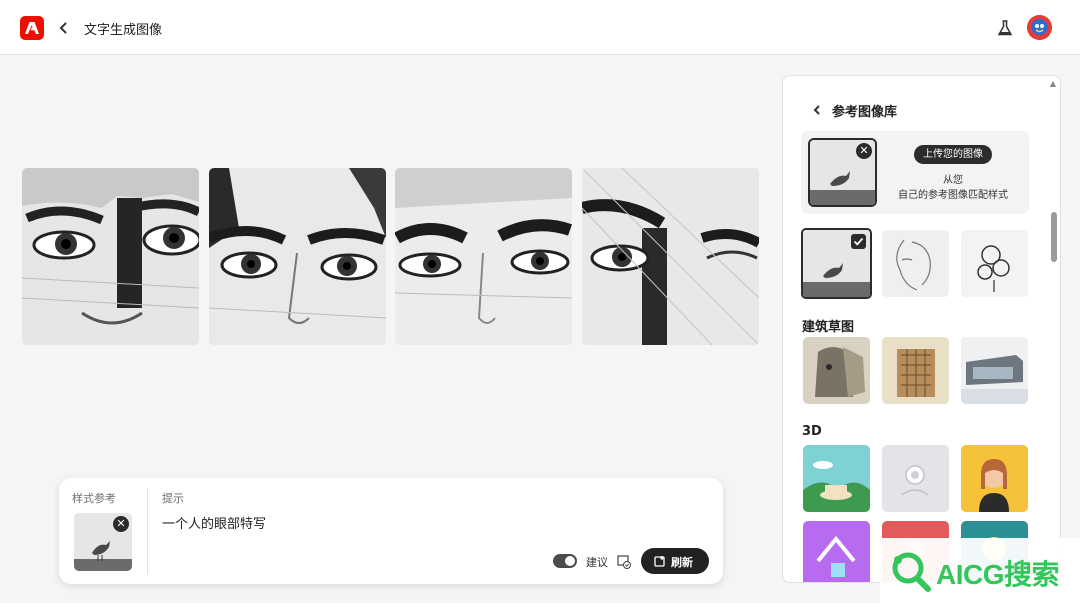 The image size is (1080, 603). I want to click on refresh-button: 刷新, so click(675, 561).